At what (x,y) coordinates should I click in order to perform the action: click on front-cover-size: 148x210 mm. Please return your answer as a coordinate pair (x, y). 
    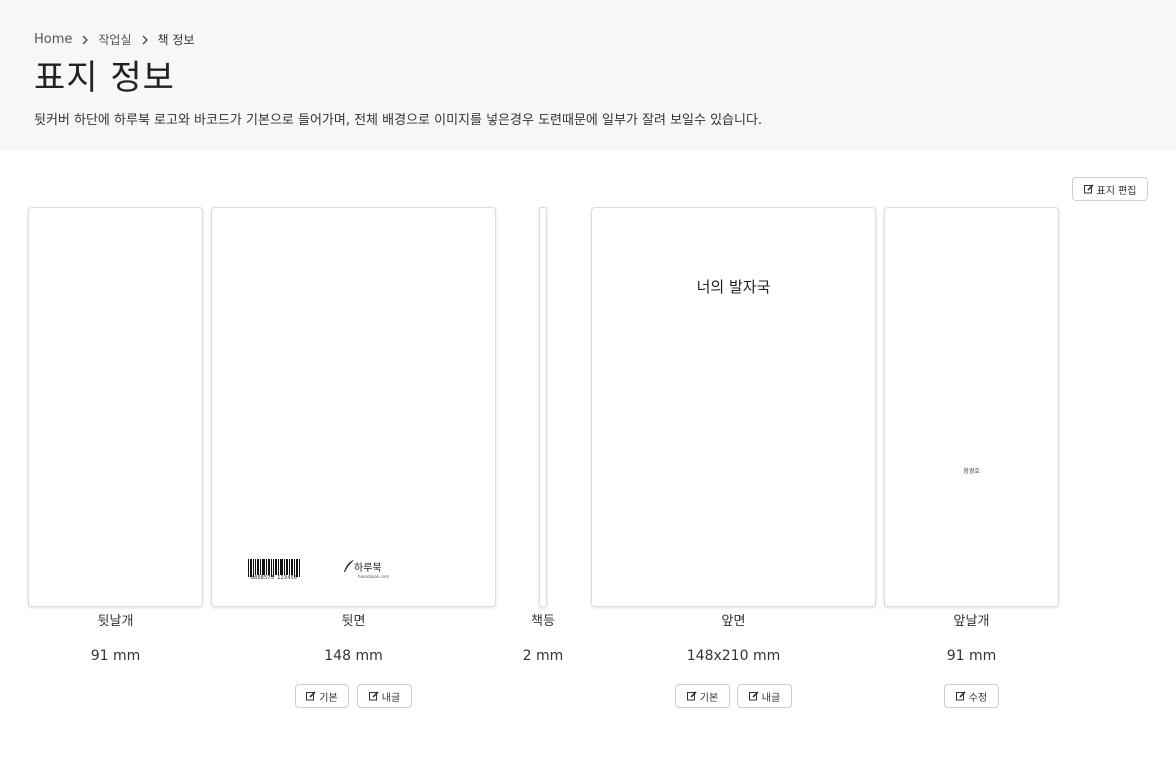
    Looking at the image, I should click on (733, 656).